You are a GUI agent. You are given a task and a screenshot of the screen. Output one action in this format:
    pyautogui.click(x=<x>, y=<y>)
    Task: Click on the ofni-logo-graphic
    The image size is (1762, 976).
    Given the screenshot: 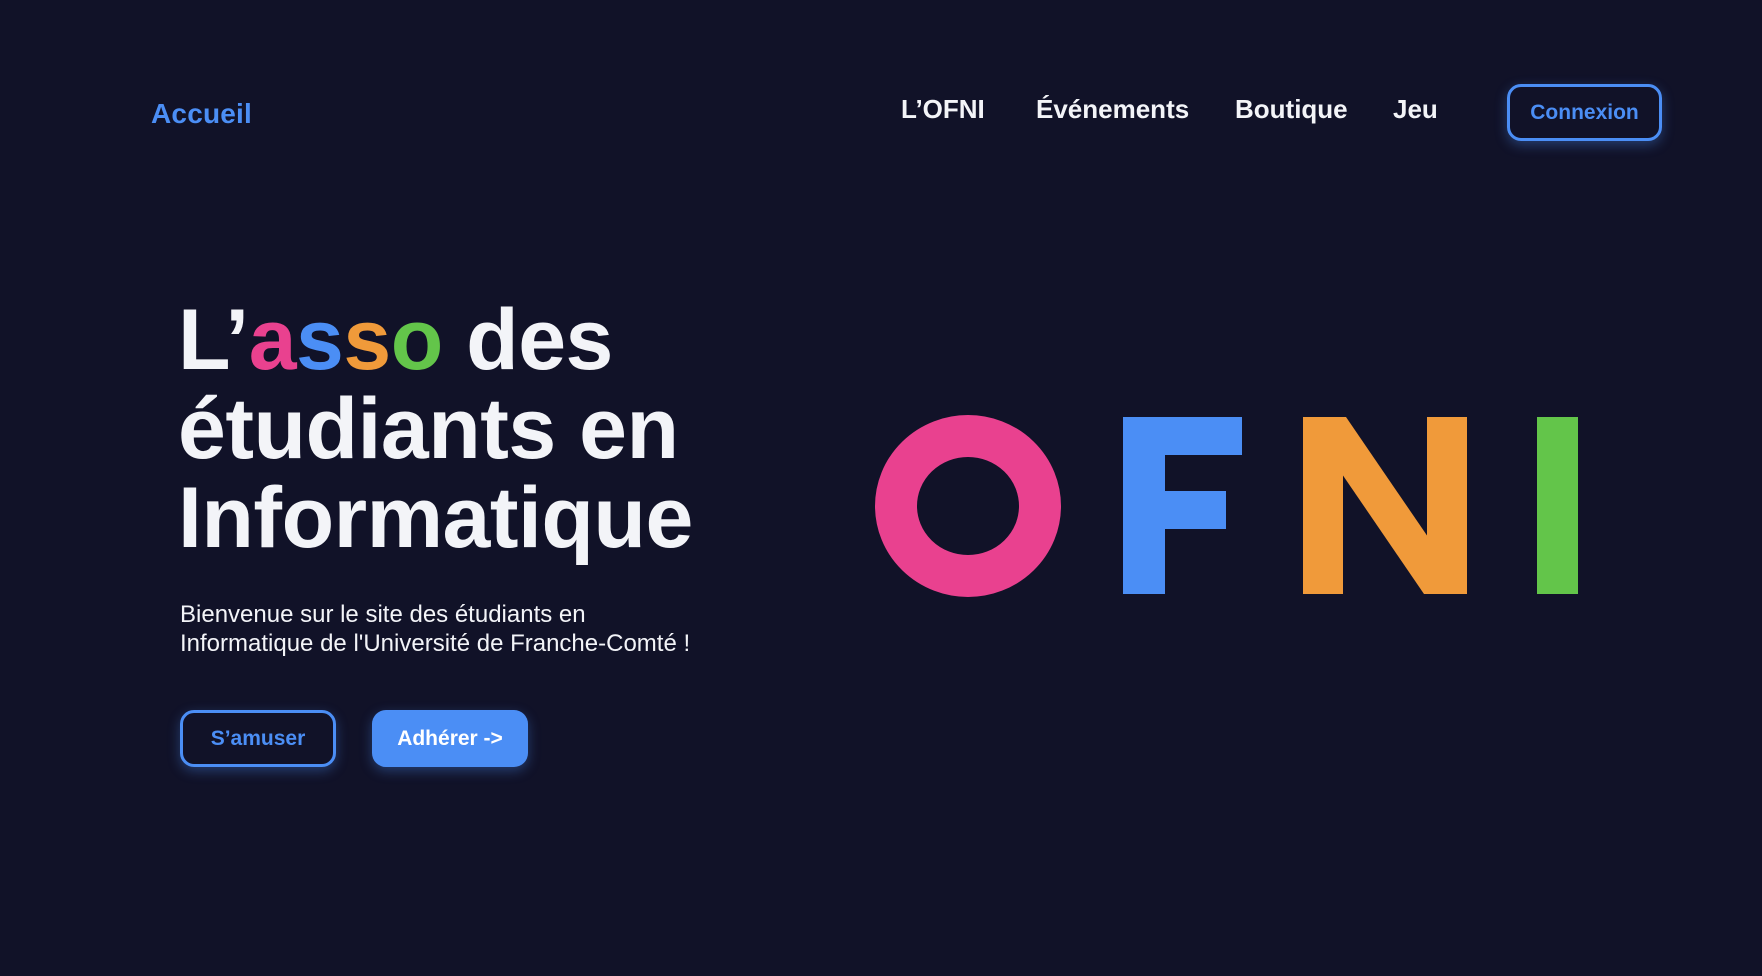 What is the action you would take?
    pyautogui.click(x=1226, y=506)
    